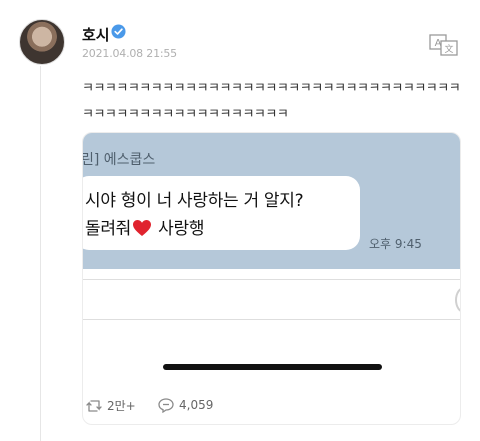 The height and width of the screenshot is (441, 480). Describe the element at coordinates (194, 201) in the screenshot. I see `chat-message-line-1: 시야 형이 너 사랑하는 거 알지?` at that location.